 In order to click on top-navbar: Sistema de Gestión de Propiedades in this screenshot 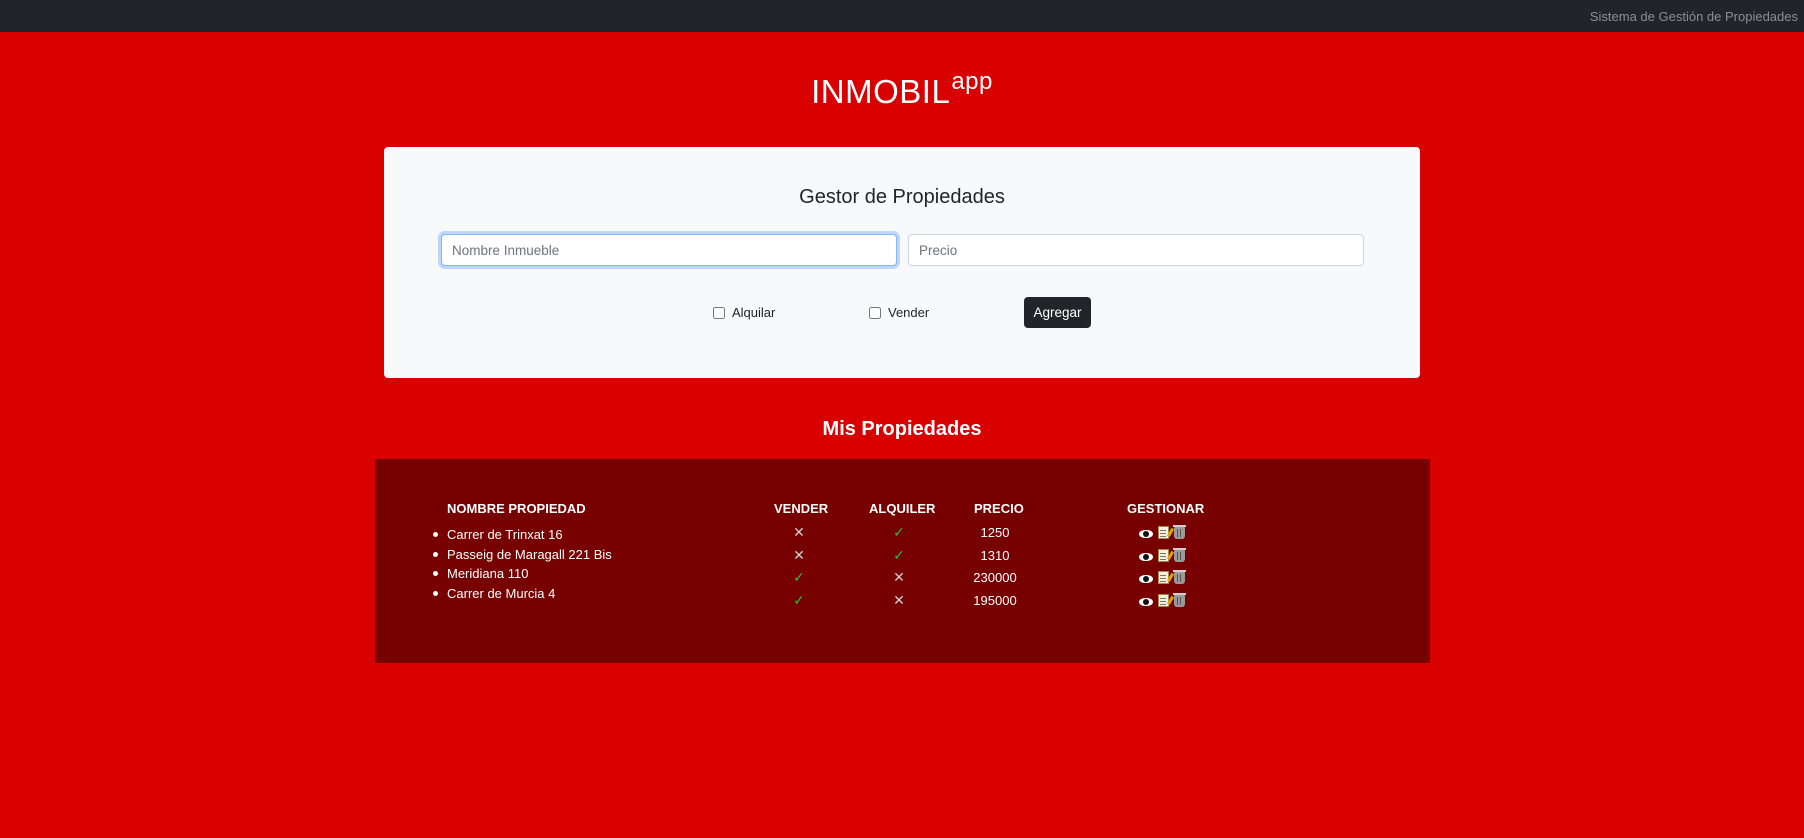, I will do `click(902, 16)`.